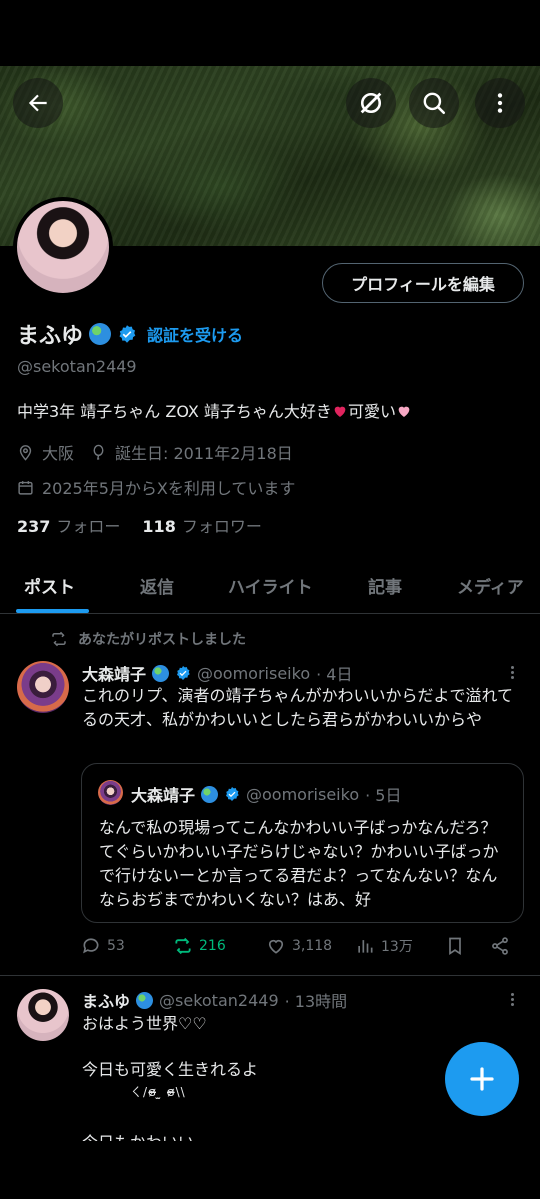 The height and width of the screenshot is (1199, 540). I want to click on bookmark-button, so click(455, 946).